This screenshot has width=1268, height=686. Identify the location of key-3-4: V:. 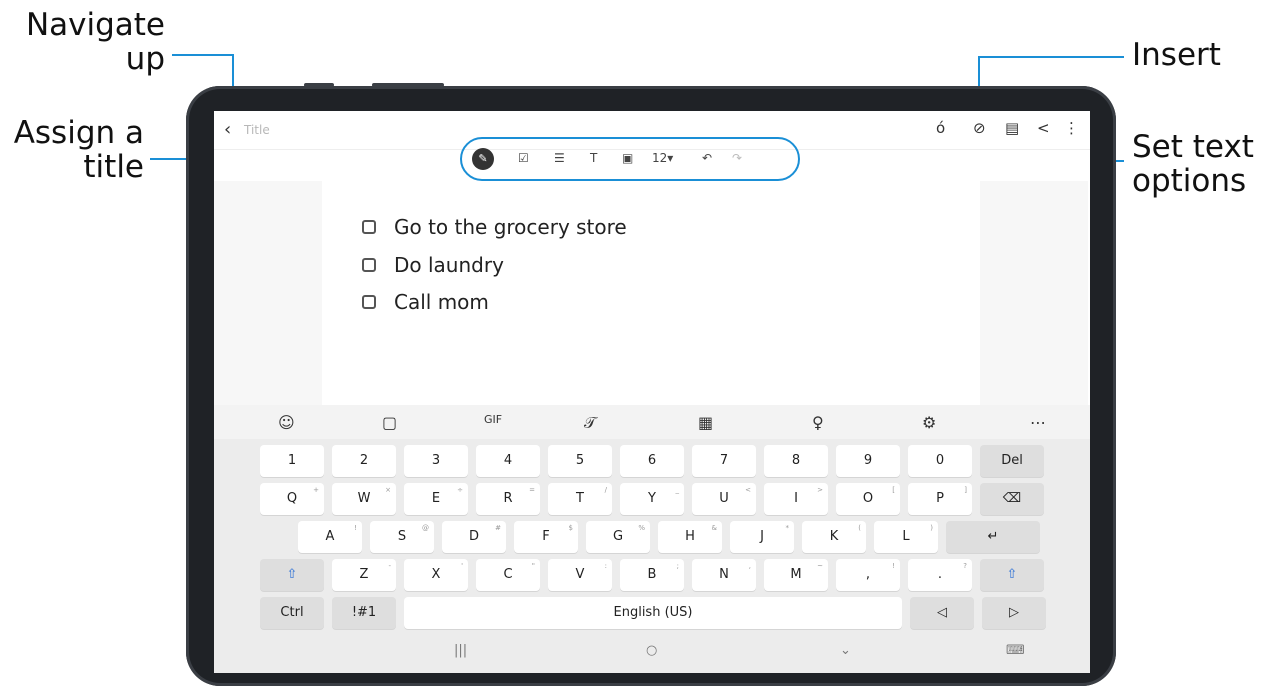
(580, 575).